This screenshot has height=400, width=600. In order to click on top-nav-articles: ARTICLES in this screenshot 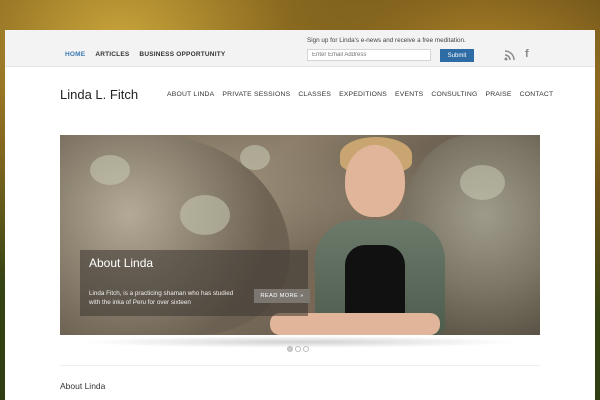, I will do `click(112, 54)`.